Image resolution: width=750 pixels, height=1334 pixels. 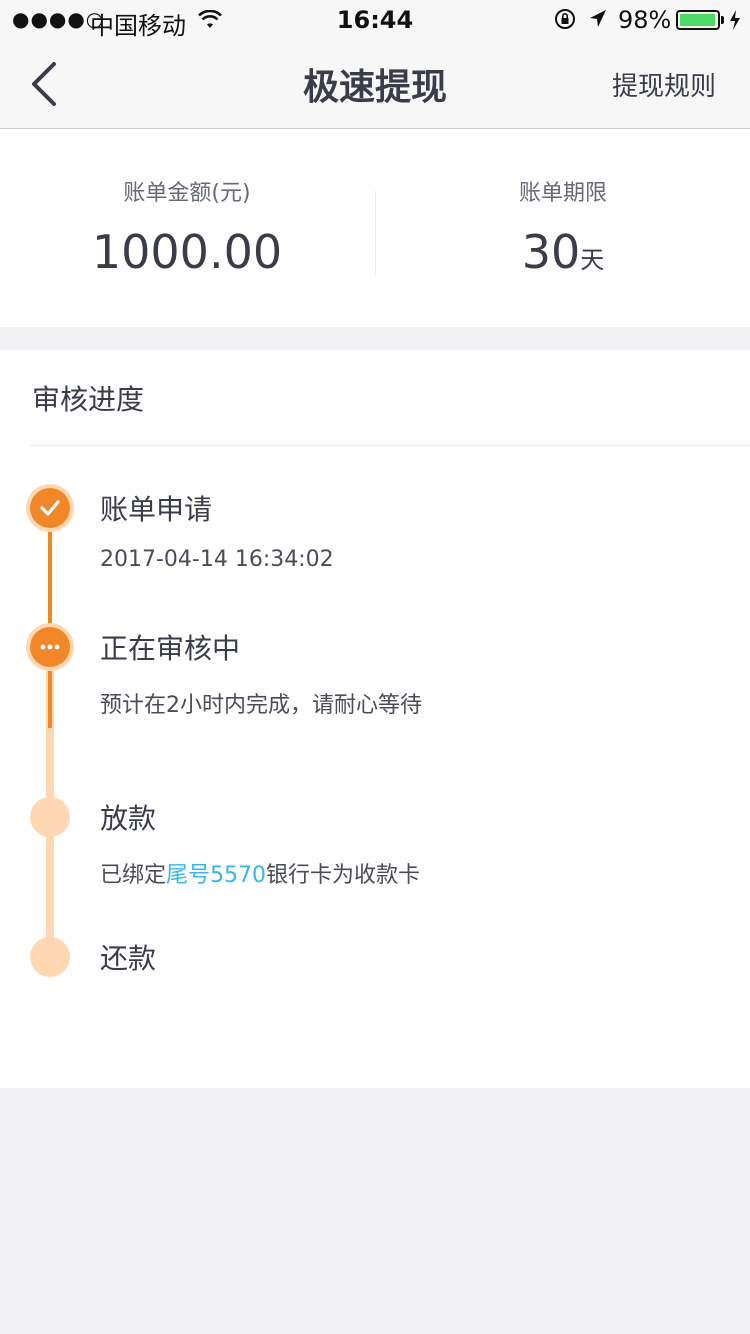 I want to click on step-application-node, so click(x=50, y=508).